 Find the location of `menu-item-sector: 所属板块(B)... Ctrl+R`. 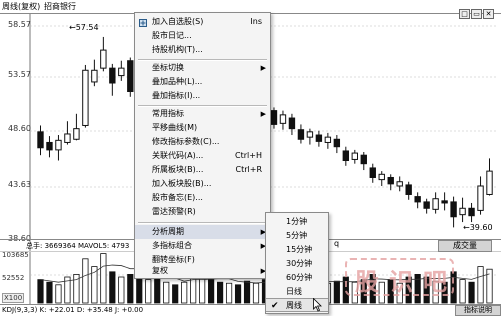

menu-item-sector: 所属板块(B)... Ctrl+R is located at coordinates (202, 170).